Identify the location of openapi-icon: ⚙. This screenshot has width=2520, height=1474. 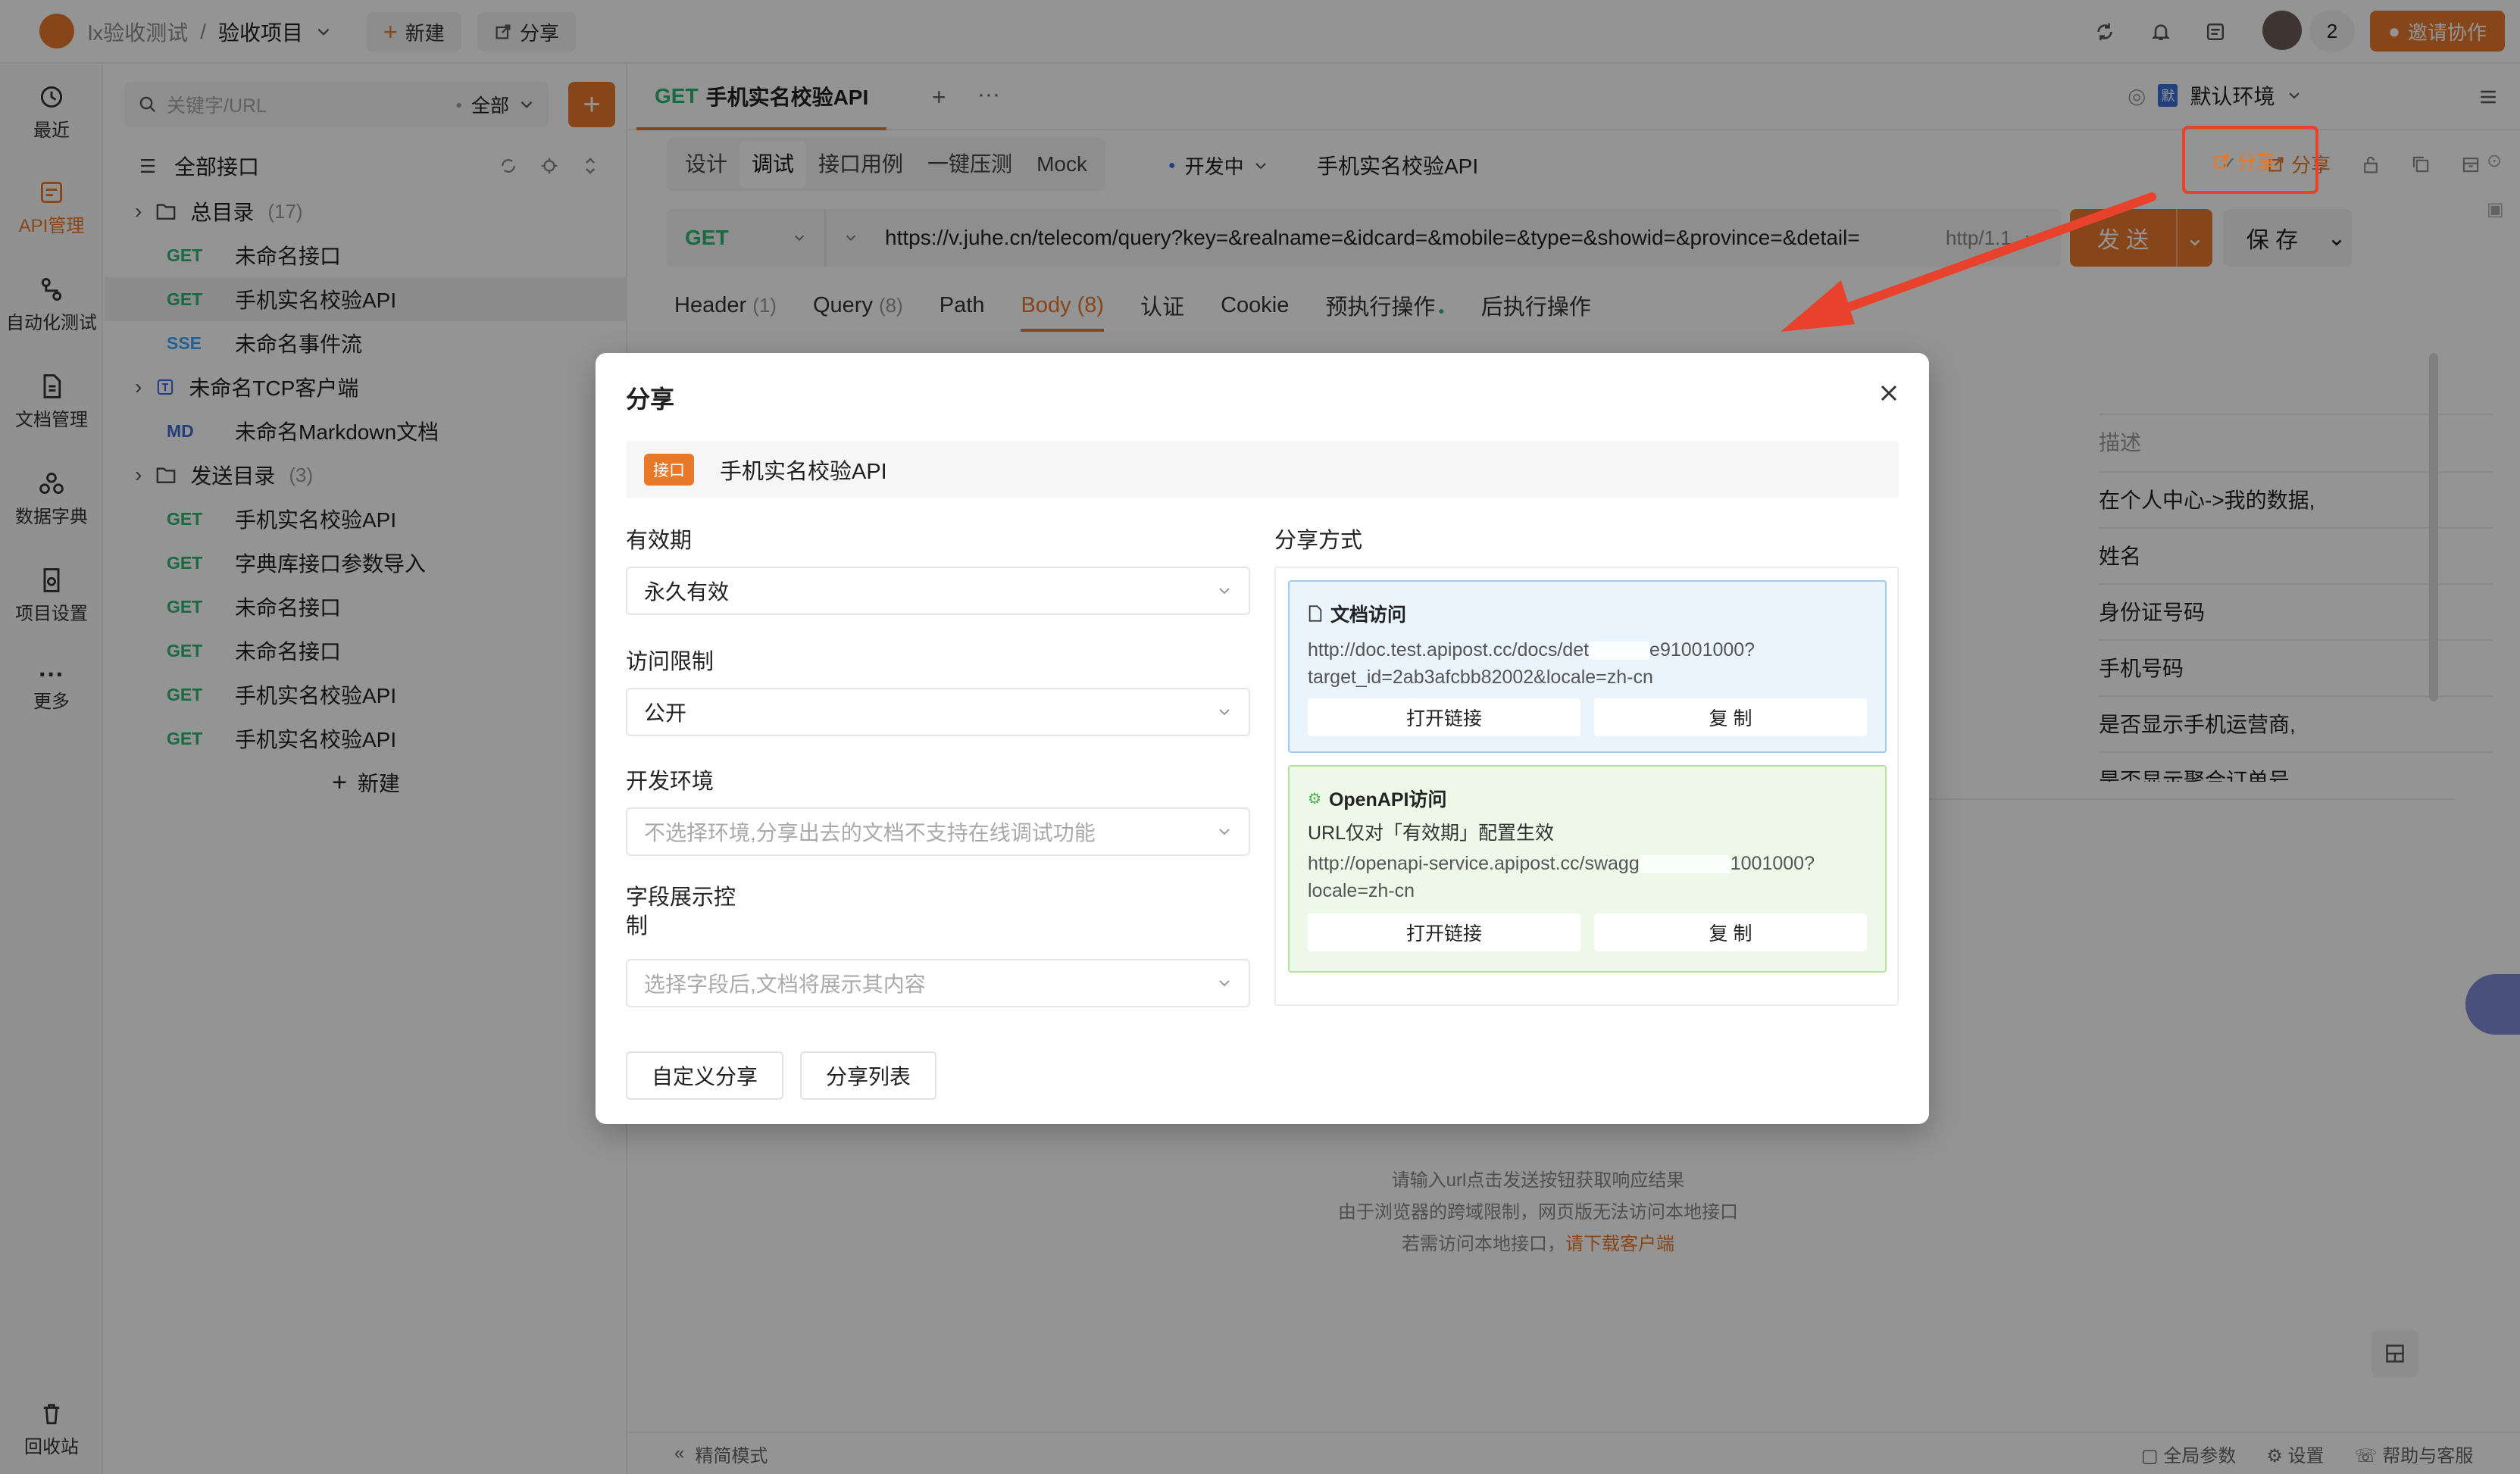
(1314, 798).